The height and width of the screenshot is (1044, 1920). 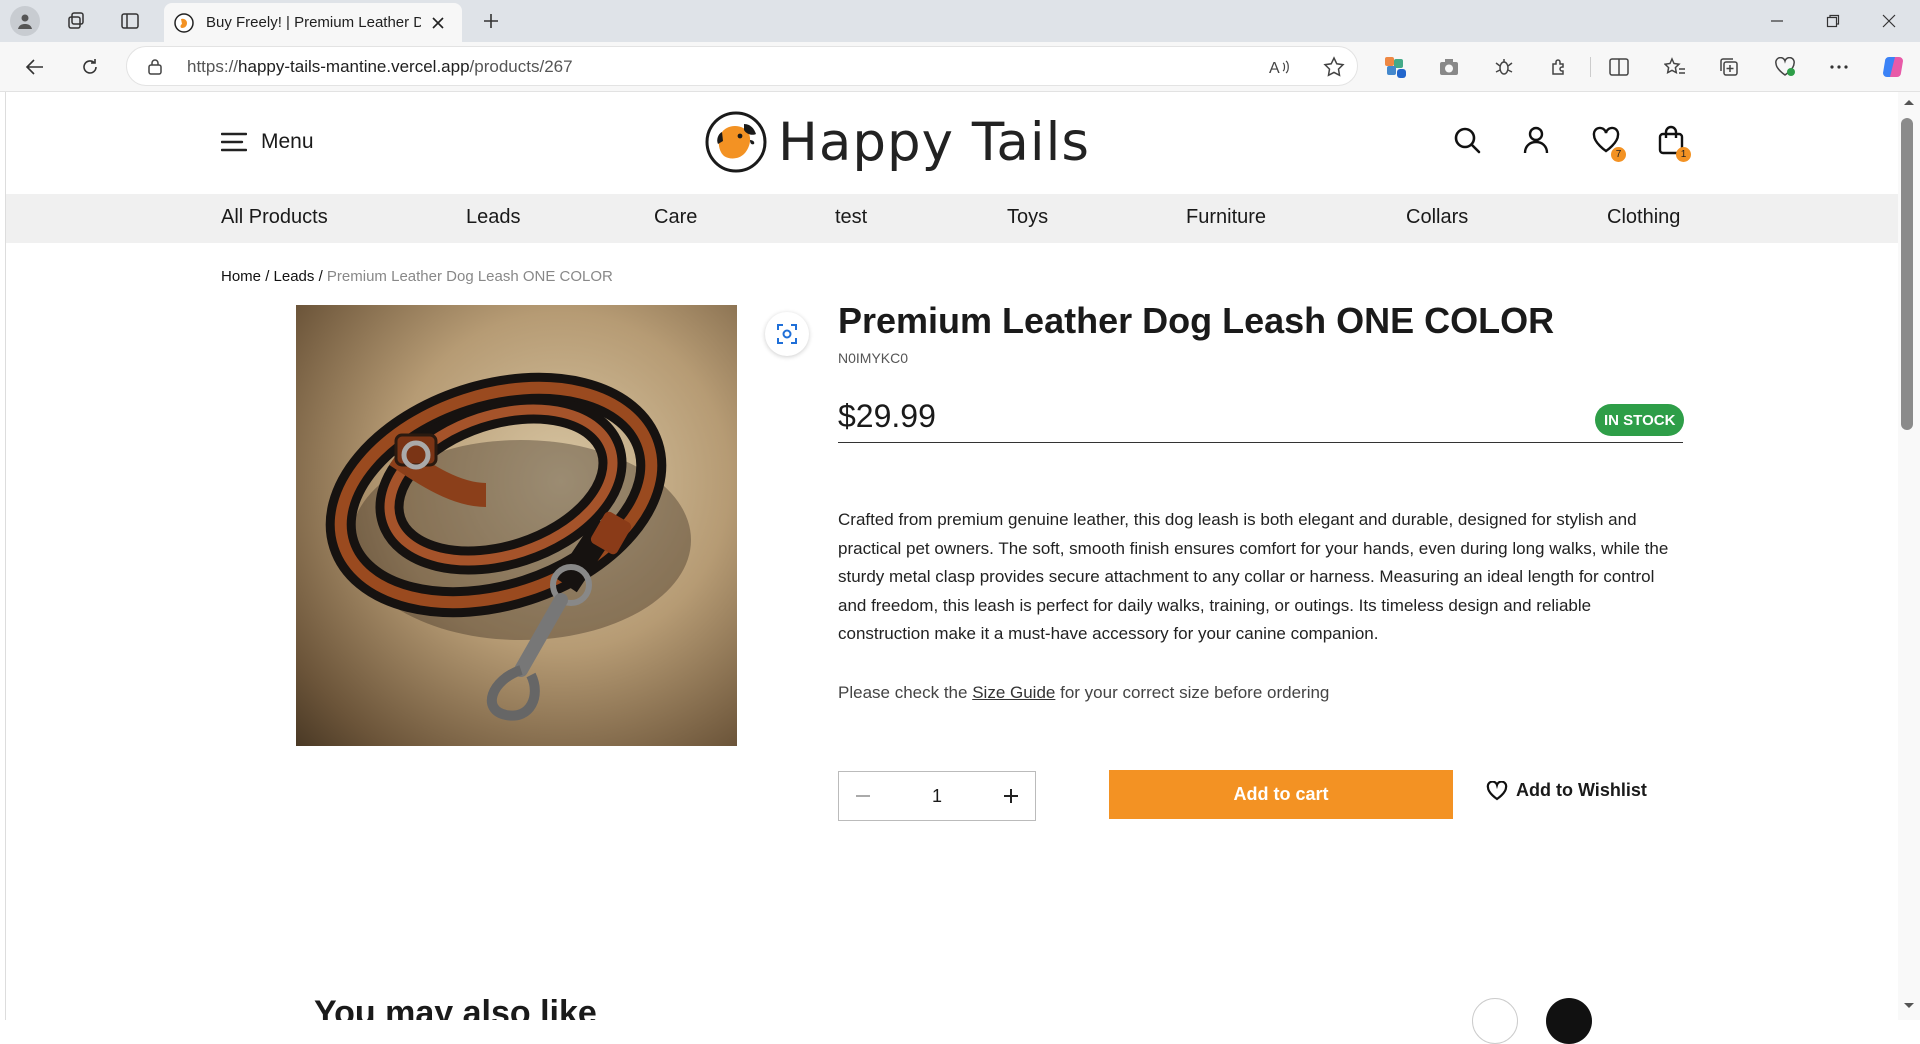 I want to click on toolbar-divider, so click(x=1590, y=67).